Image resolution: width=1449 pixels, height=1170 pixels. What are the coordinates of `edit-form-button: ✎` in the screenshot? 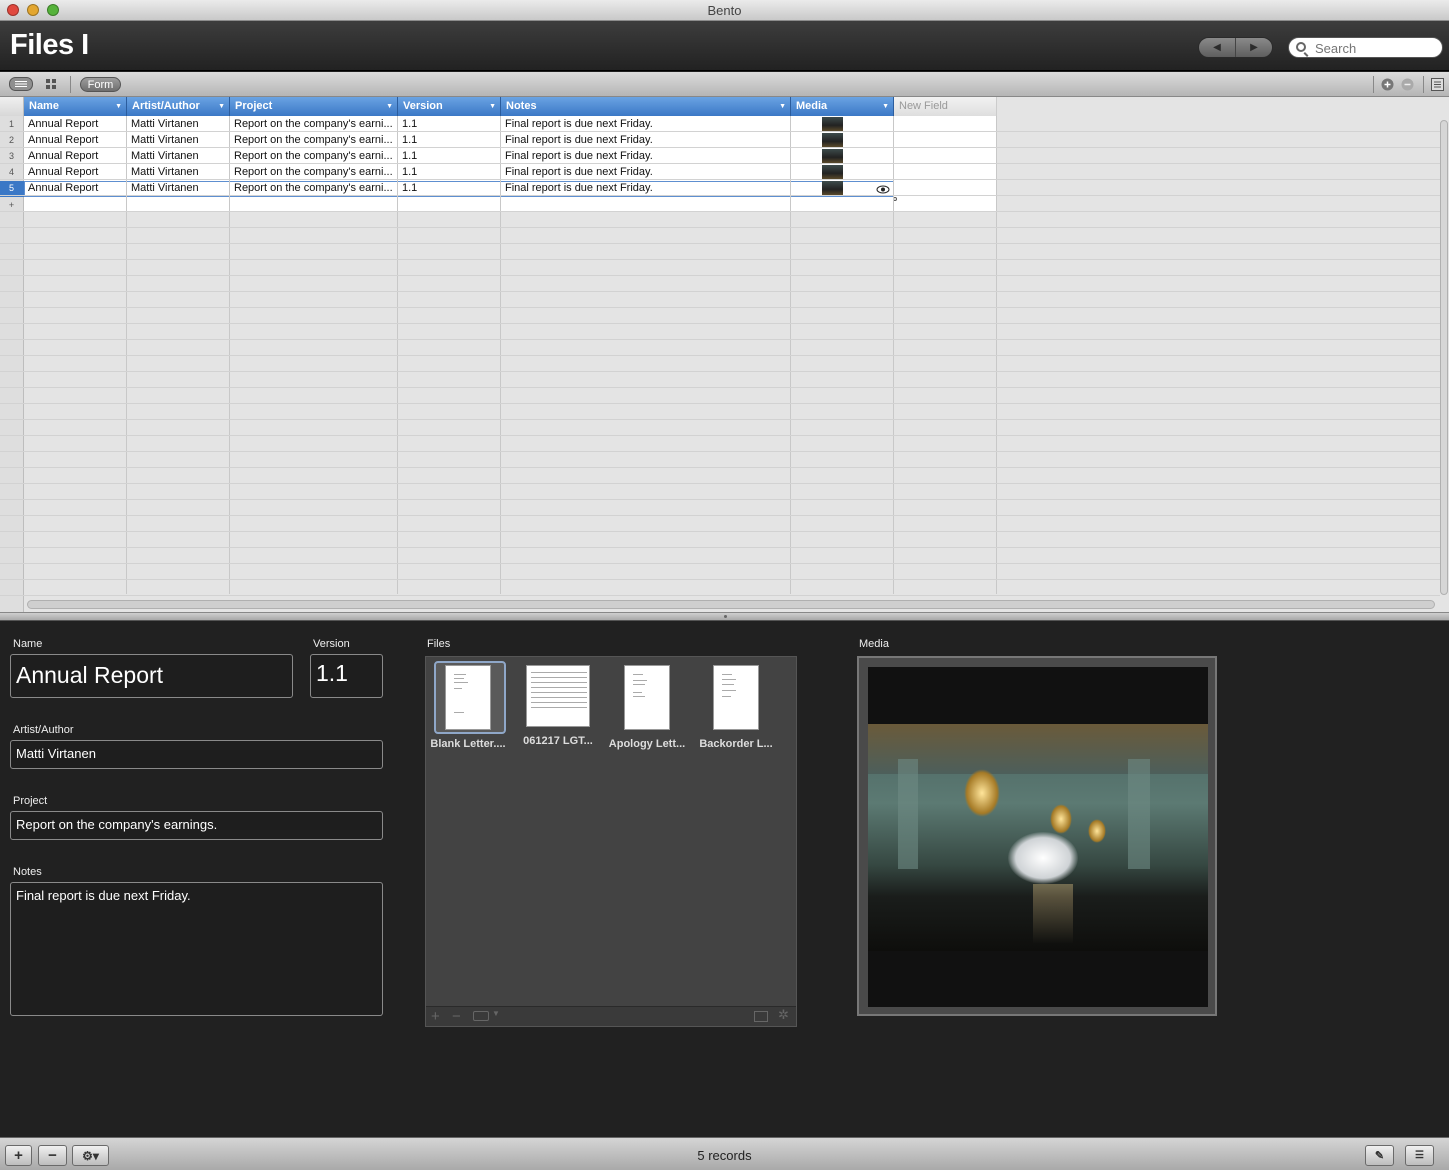 It's located at (1379, 1155).